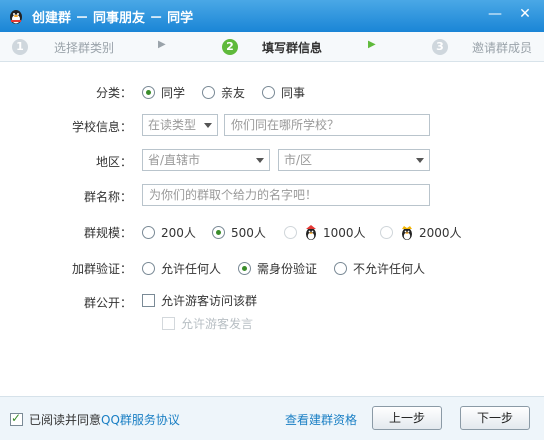 This screenshot has width=544, height=440. I want to click on service-agreement-link: QQ群服务协议, so click(140, 419).